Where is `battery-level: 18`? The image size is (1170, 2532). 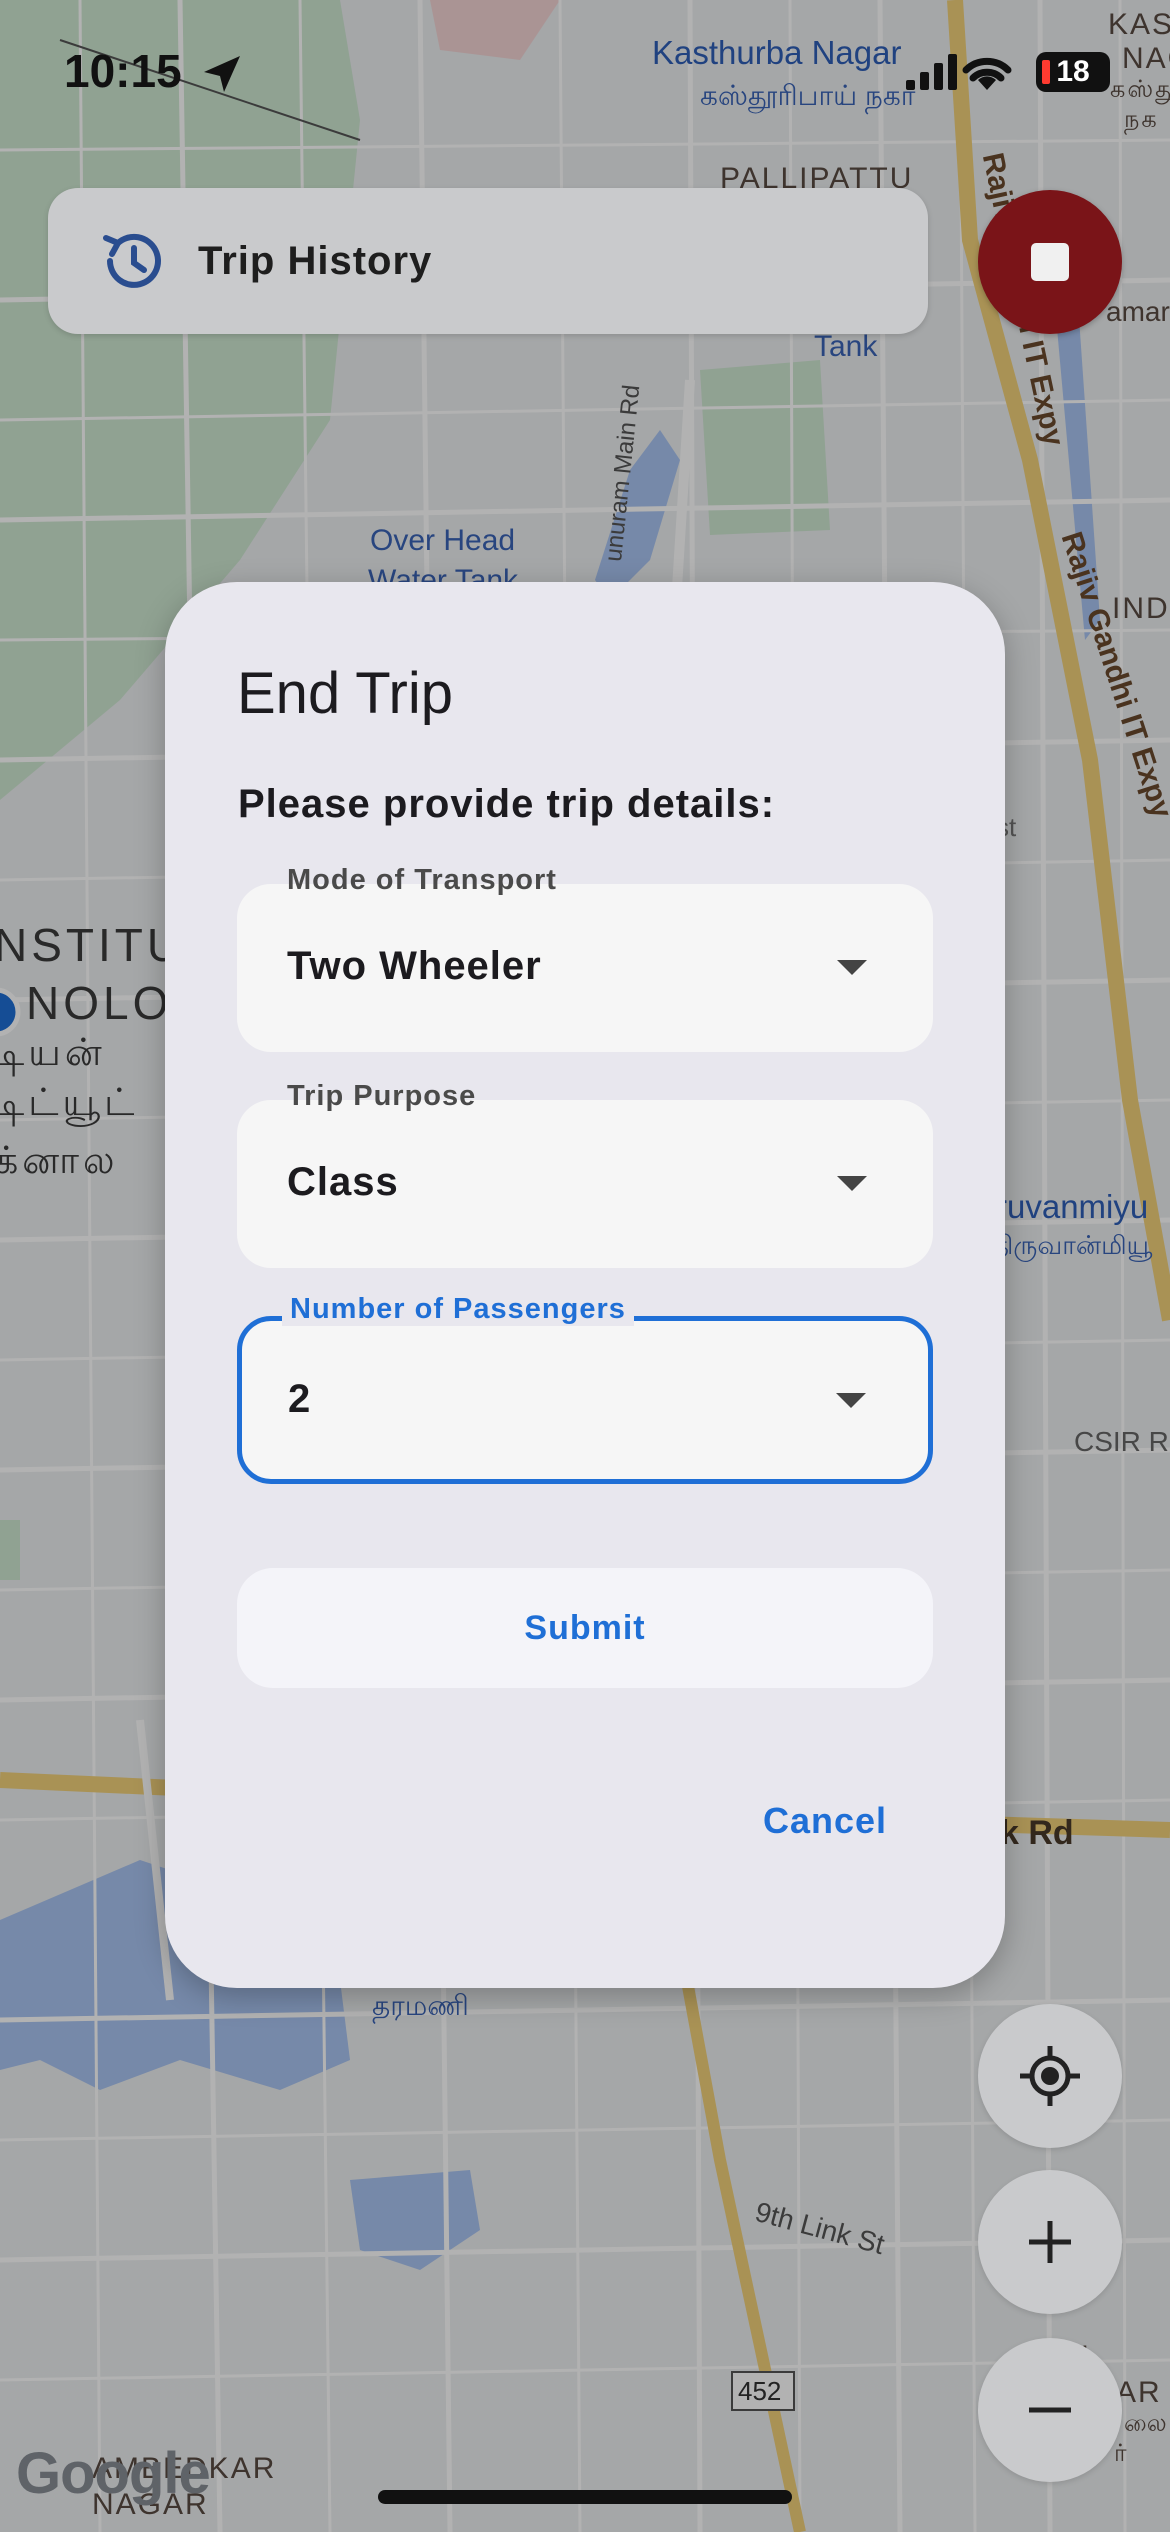 battery-level: 18 is located at coordinates (1073, 71).